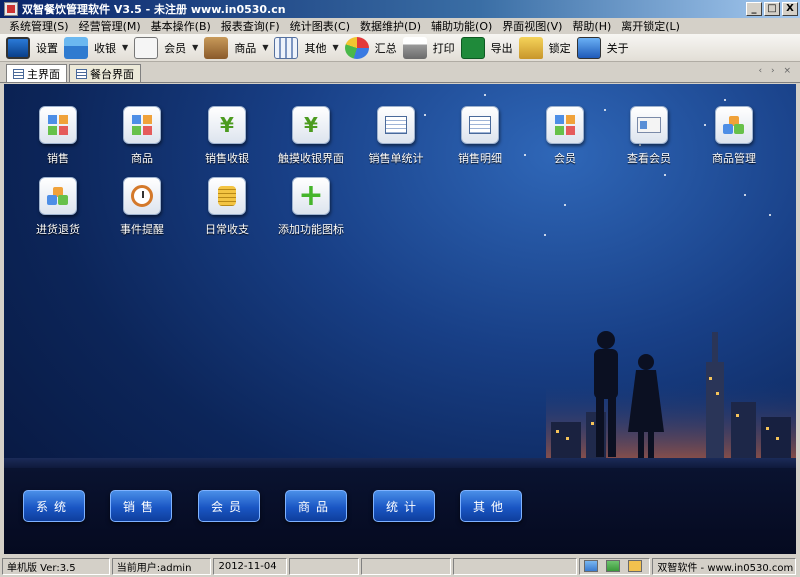  I want to click on folder-icon, so click(634, 566).